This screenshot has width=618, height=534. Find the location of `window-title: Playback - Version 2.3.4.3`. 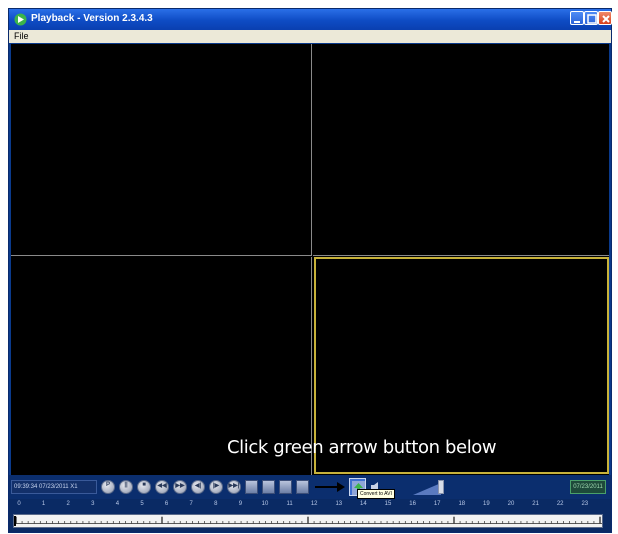

window-title: Playback - Version 2.3.4.3 is located at coordinates (92, 18).